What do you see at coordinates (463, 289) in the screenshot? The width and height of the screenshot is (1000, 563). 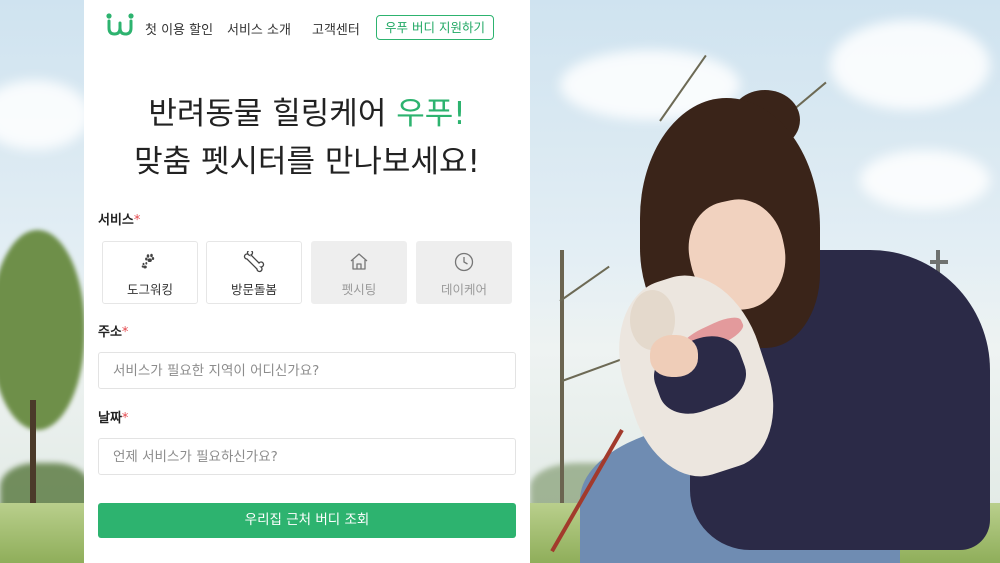 I see `service-option-label: 데이케어` at bounding box center [463, 289].